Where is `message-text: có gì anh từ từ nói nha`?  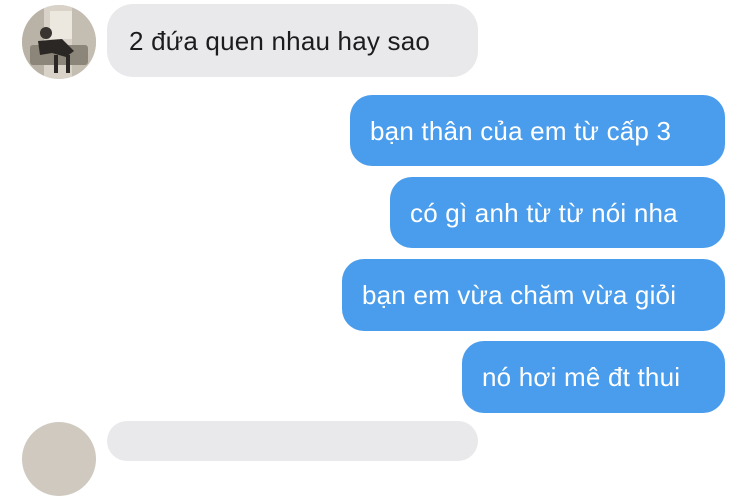 message-text: có gì anh từ từ nói nha is located at coordinates (544, 212).